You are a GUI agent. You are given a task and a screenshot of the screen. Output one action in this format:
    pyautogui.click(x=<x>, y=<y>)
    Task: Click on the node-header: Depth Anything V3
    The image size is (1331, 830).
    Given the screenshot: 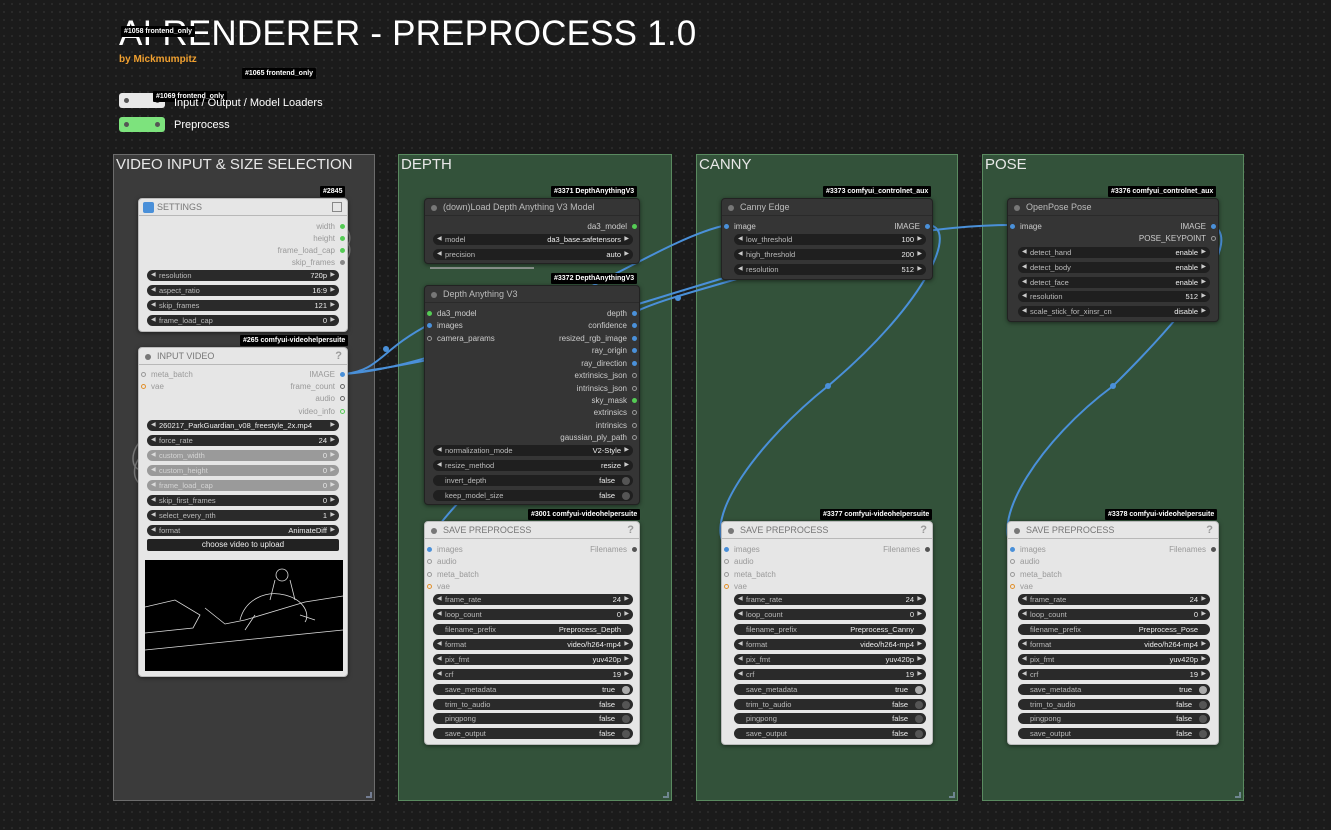 What is the action you would take?
    pyautogui.click(x=532, y=294)
    